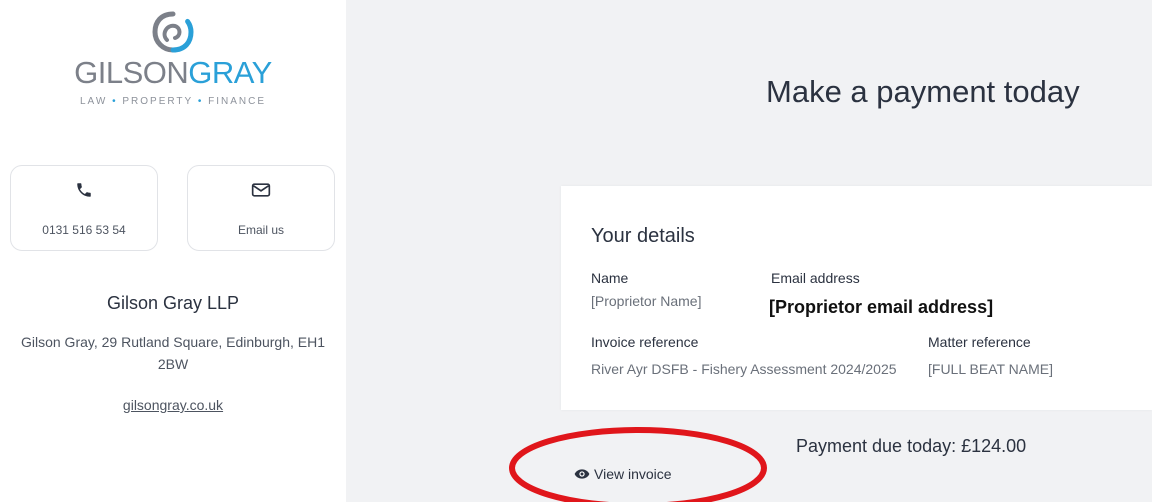 The image size is (1152, 502). What do you see at coordinates (643, 236) in the screenshot?
I see `details-title: Your details` at bounding box center [643, 236].